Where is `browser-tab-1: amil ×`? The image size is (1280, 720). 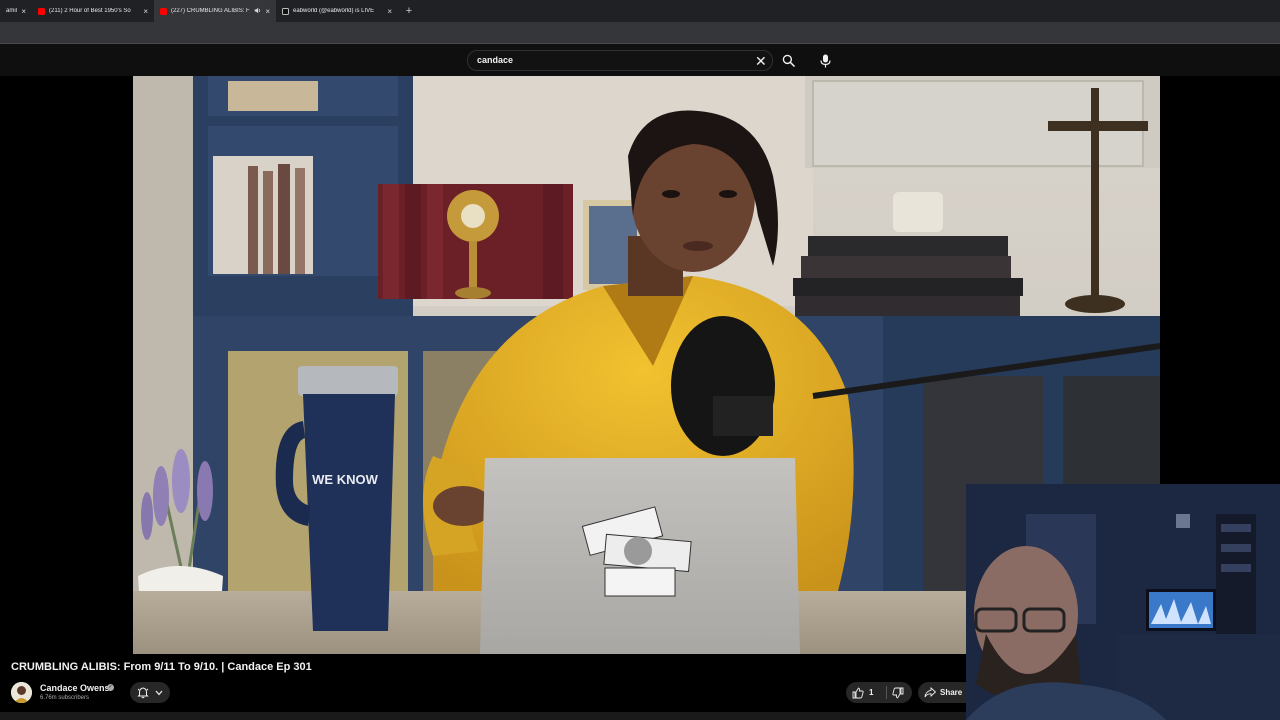
browser-tab-1: amil × is located at coordinates (16, 11).